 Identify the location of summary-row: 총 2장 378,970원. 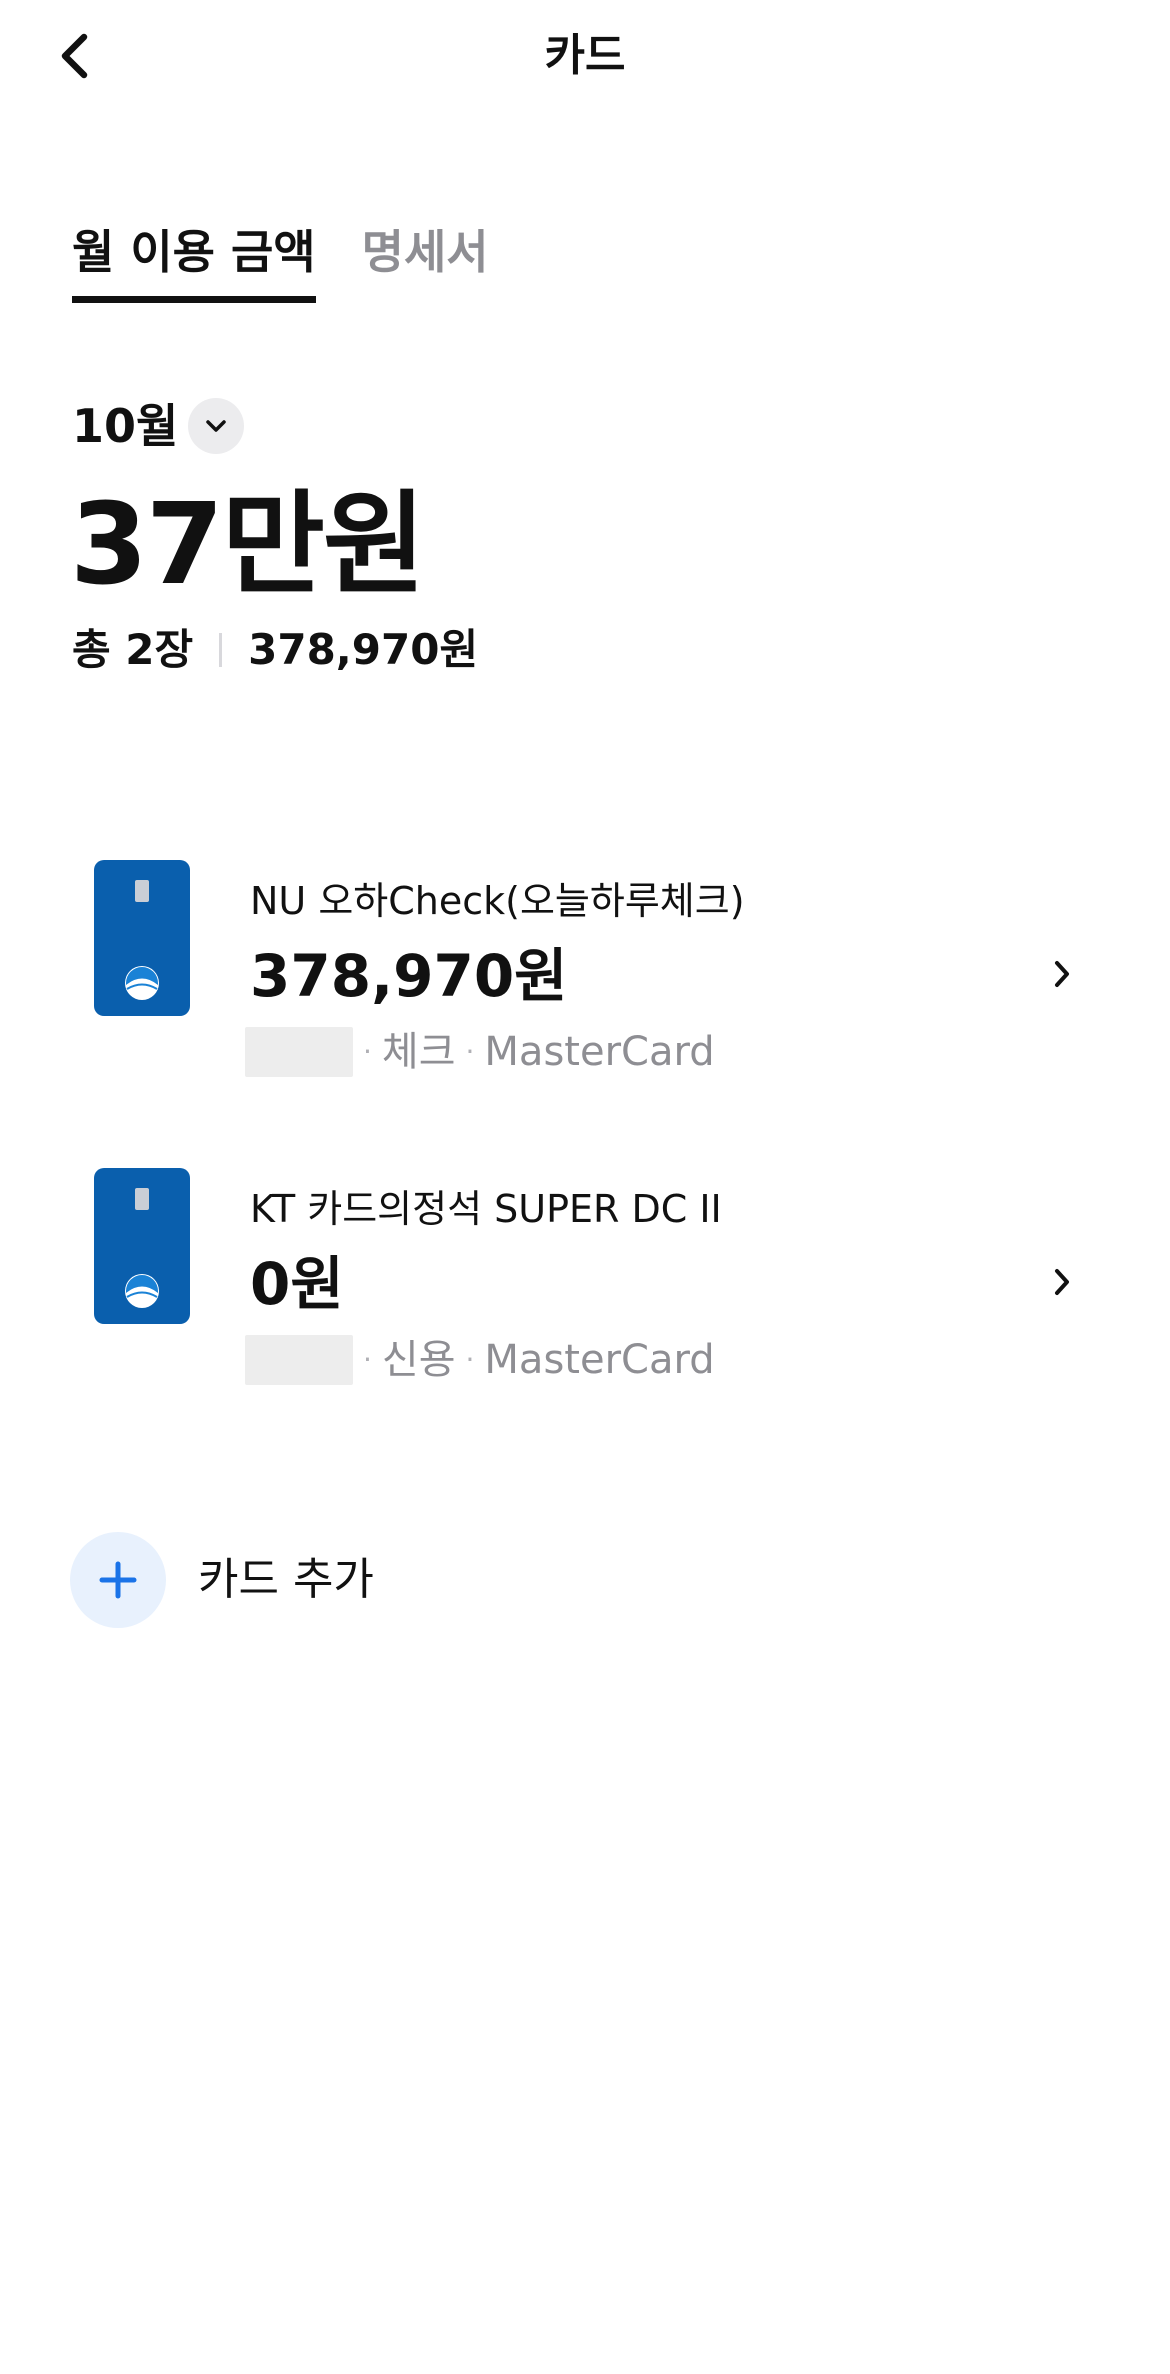
(275, 650).